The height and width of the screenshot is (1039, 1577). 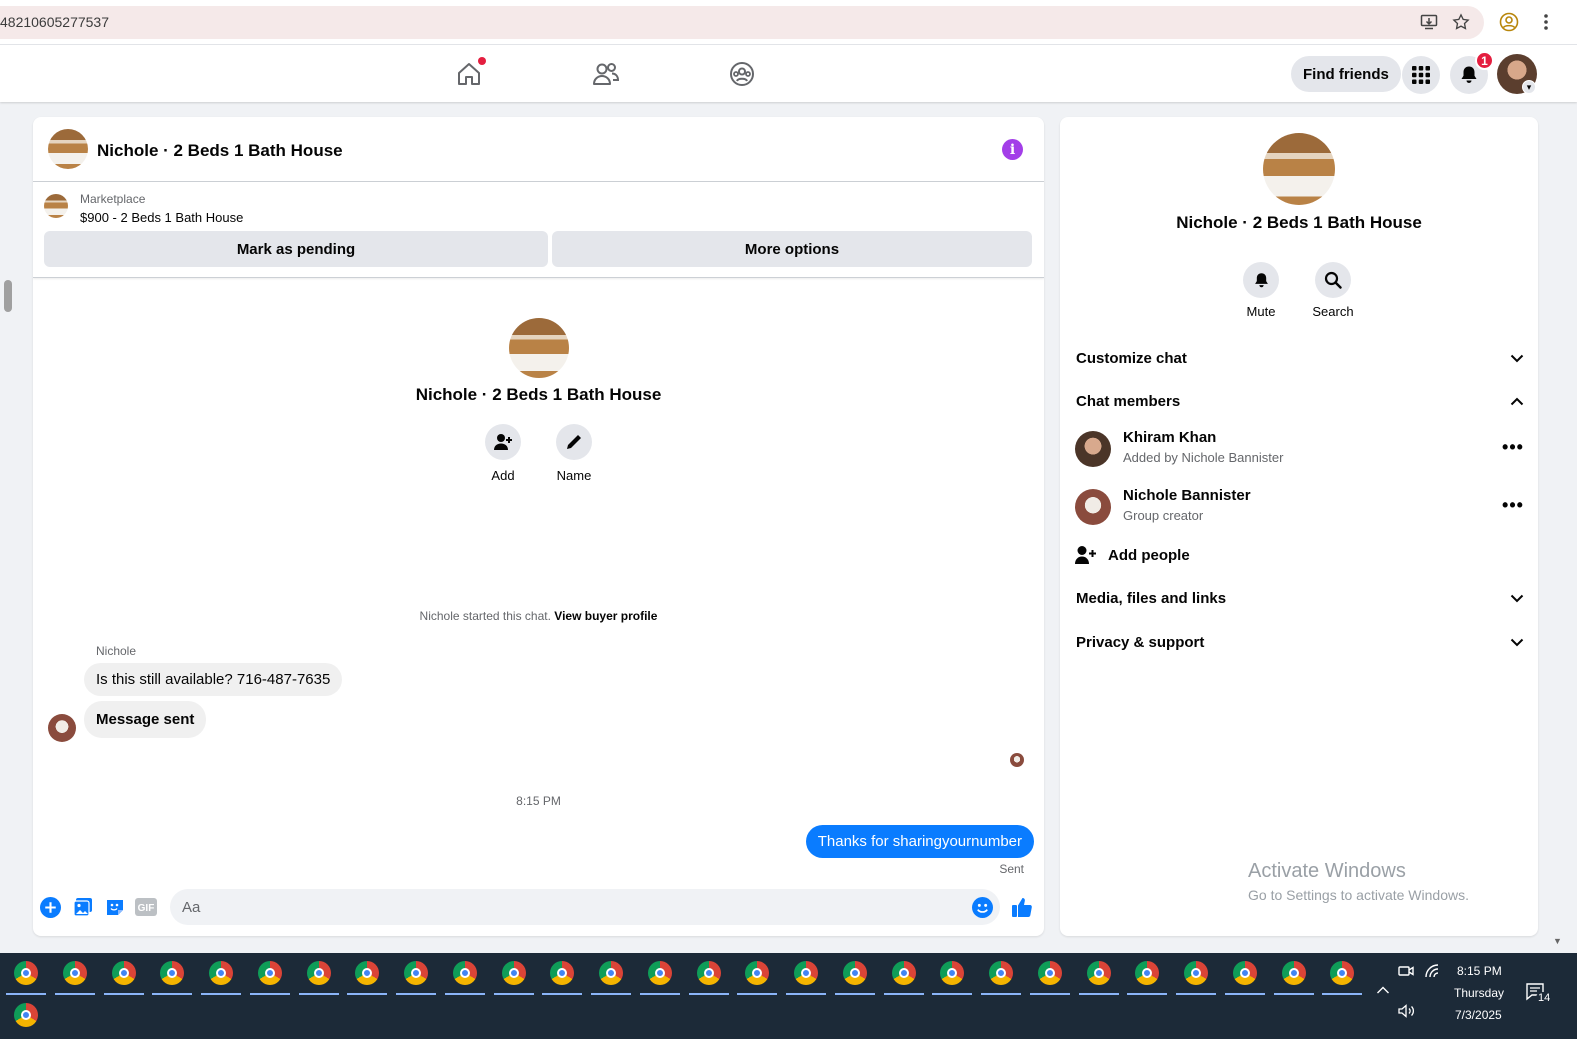 What do you see at coordinates (470, 73) in the screenshot?
I see `home-icon` at bounding box center [470, 73].